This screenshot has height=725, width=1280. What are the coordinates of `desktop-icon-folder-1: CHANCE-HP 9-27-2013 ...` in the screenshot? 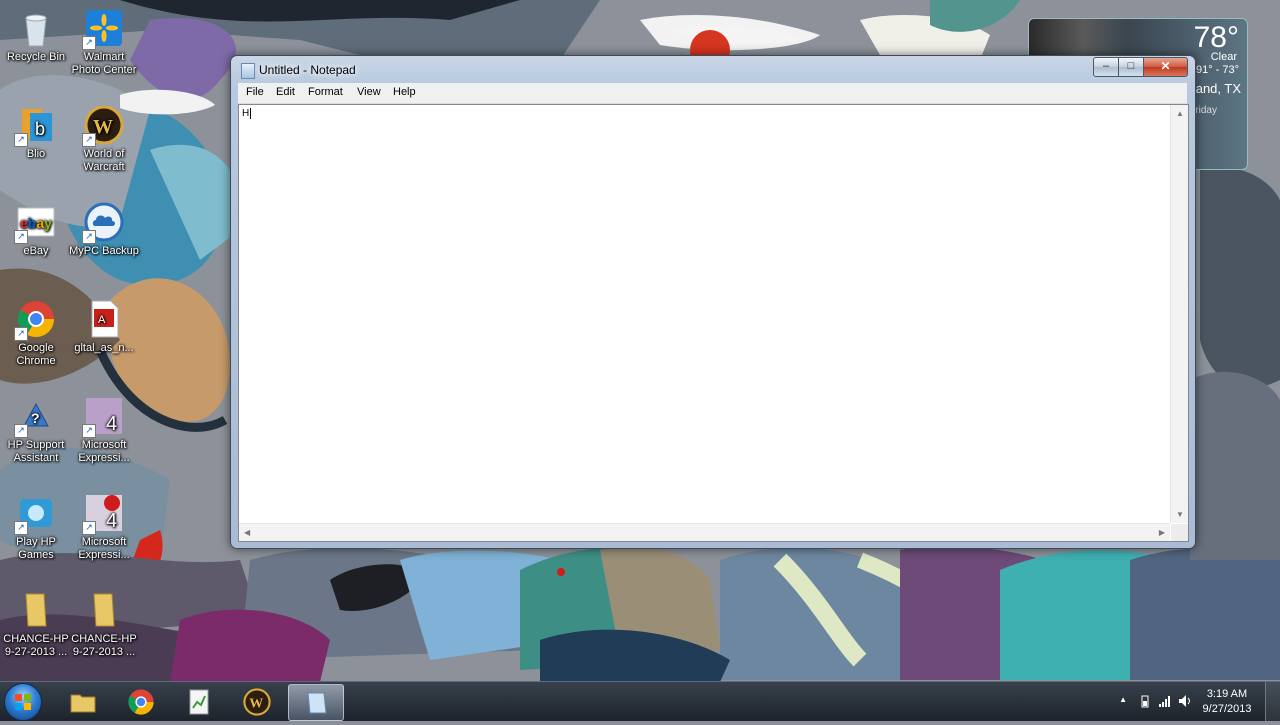 It's located at (36, 622).